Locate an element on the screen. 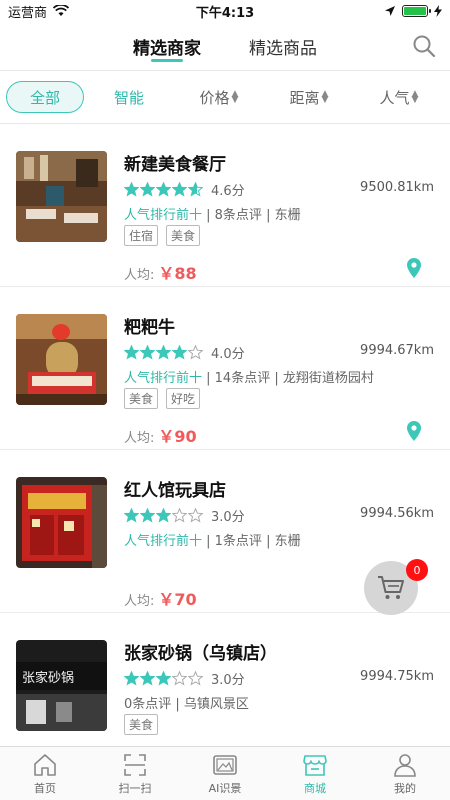 Image resolution: width=450 pixels, height=800 pixels. merchant-photo: 张家砂锅 is located at coordinates (61, 685).